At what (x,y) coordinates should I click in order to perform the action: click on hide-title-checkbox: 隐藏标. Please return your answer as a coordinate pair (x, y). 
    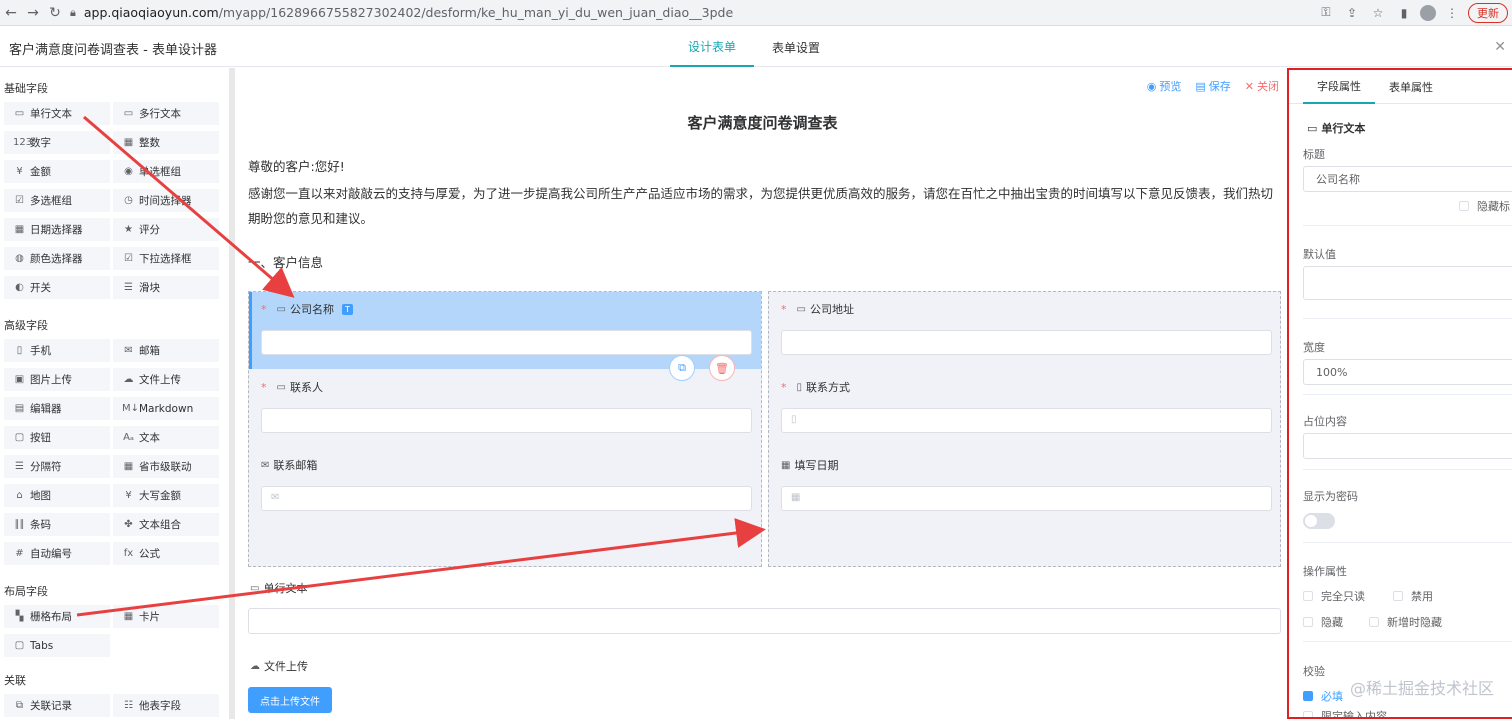
    Looking at the image, I should click on (1484, 206).